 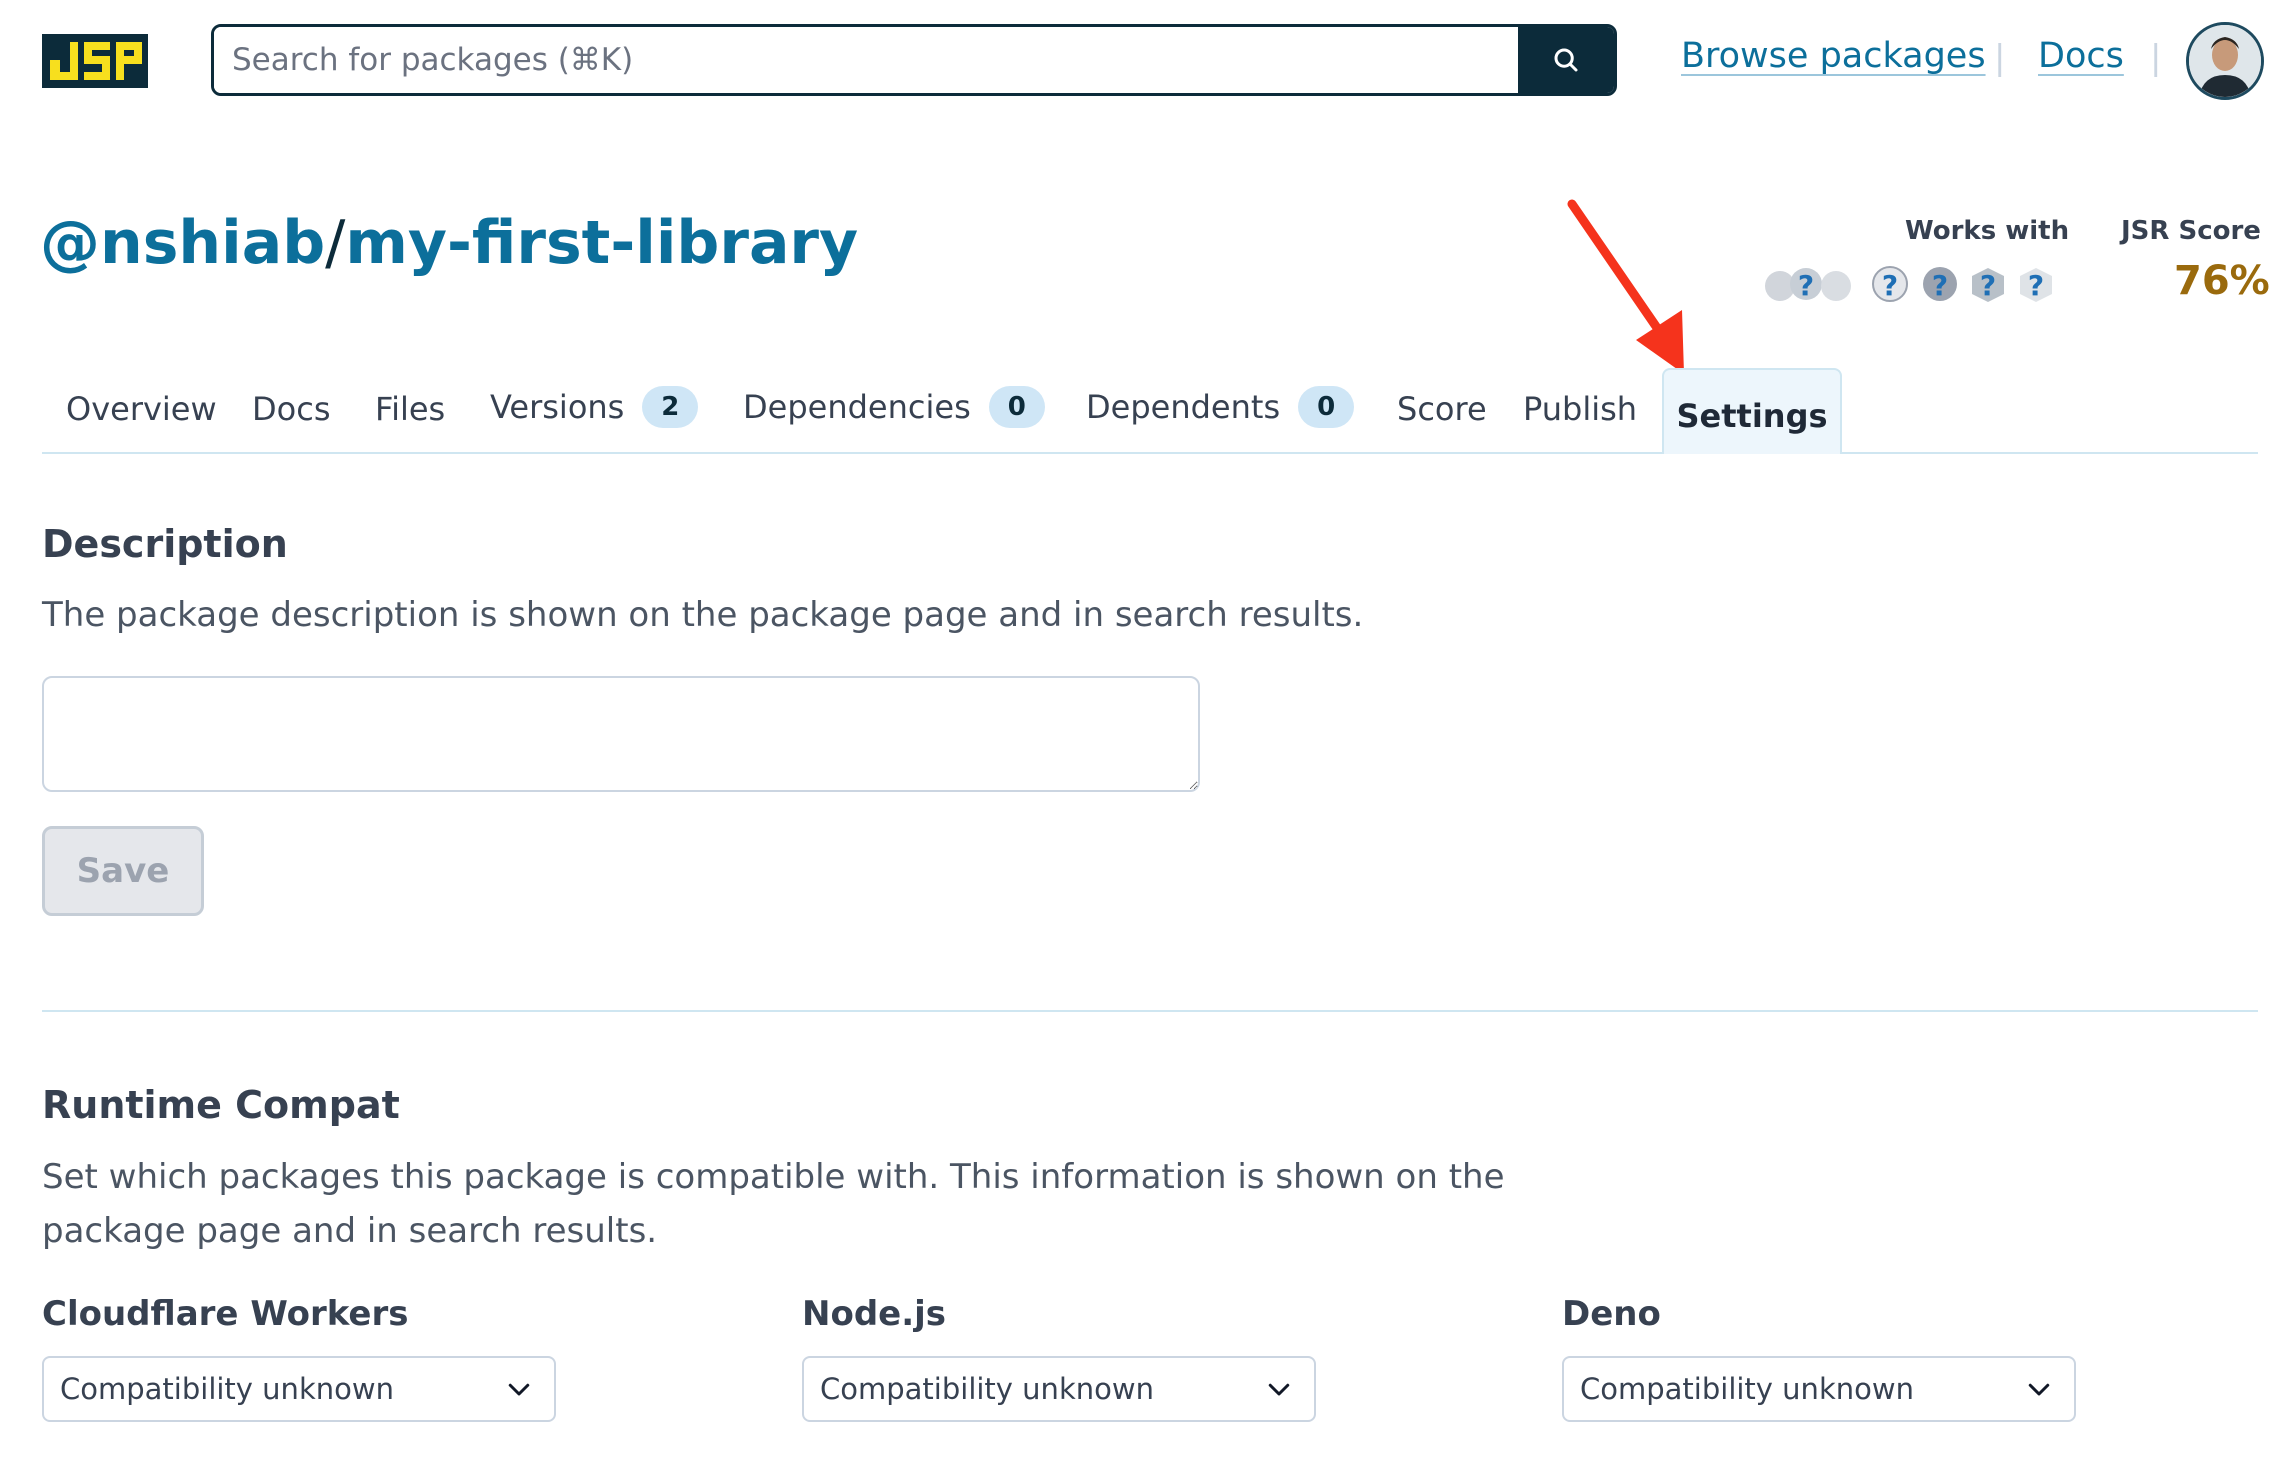 I want to click on tab-label: Settings, so click(x=1752, y=416).